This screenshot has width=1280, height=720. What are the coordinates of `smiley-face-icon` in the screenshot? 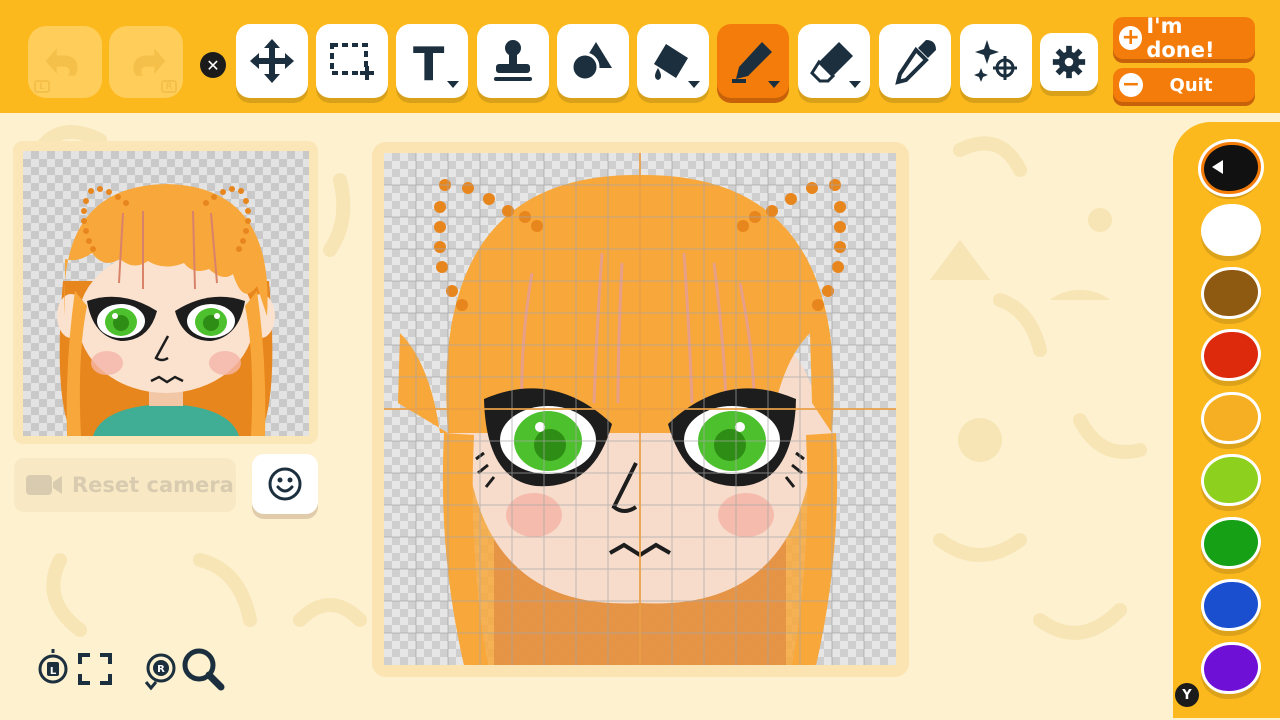 It's located at (285, 484).